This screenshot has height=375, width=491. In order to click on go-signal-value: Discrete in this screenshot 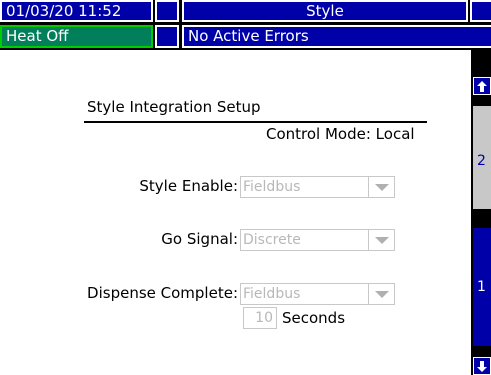, I will do `click(272, 240)`.